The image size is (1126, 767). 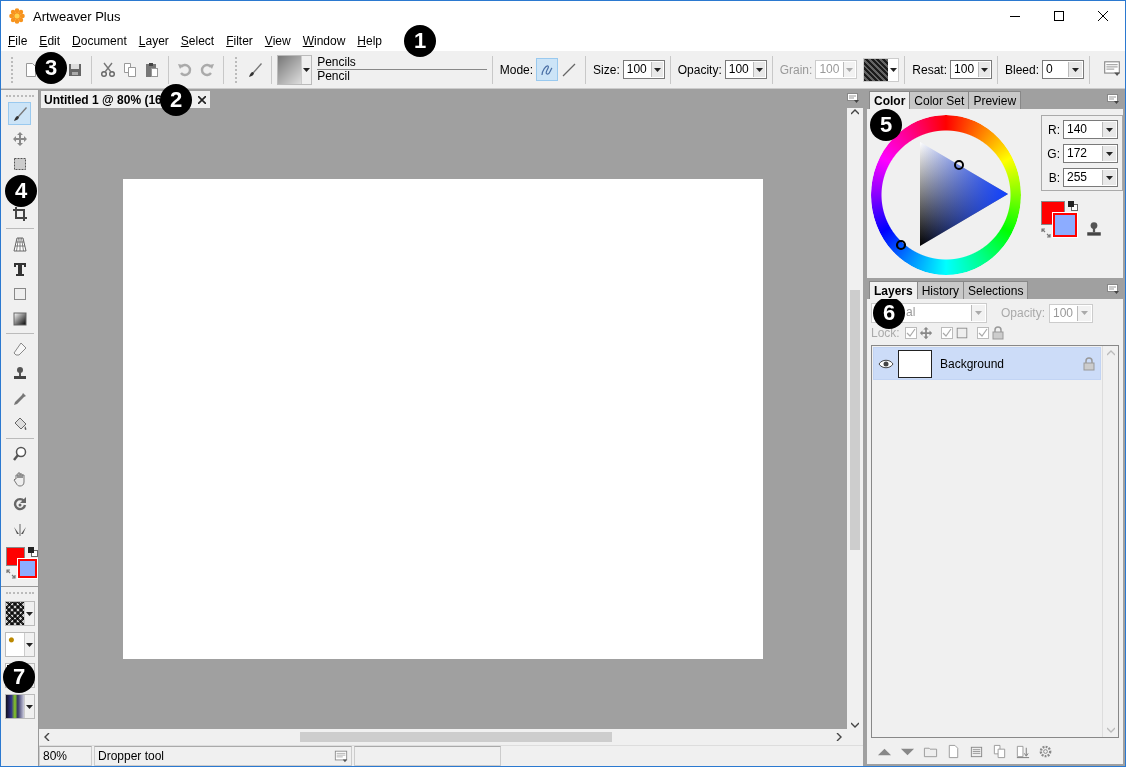 I want to click on channel-value-dropdown: 255, so click(x=1090, y=177).